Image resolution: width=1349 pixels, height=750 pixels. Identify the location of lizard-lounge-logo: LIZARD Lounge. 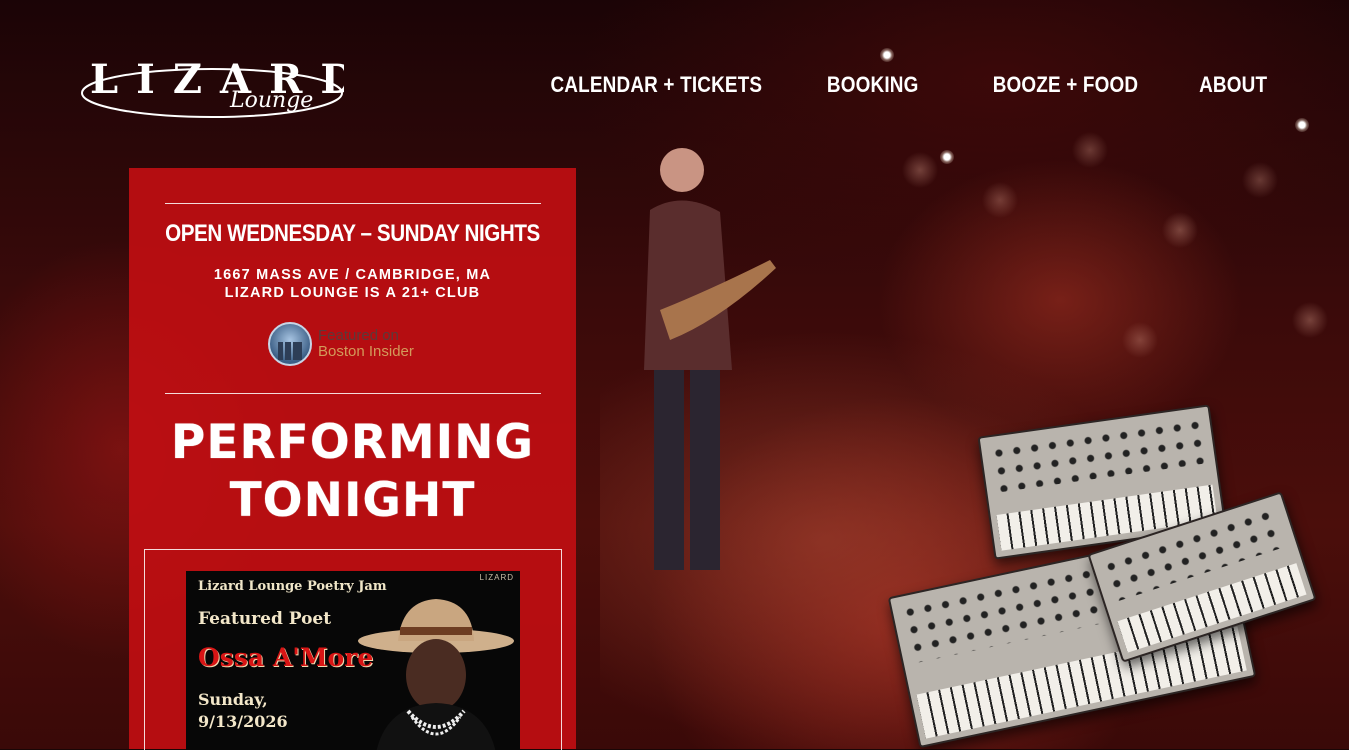
(217, 88).